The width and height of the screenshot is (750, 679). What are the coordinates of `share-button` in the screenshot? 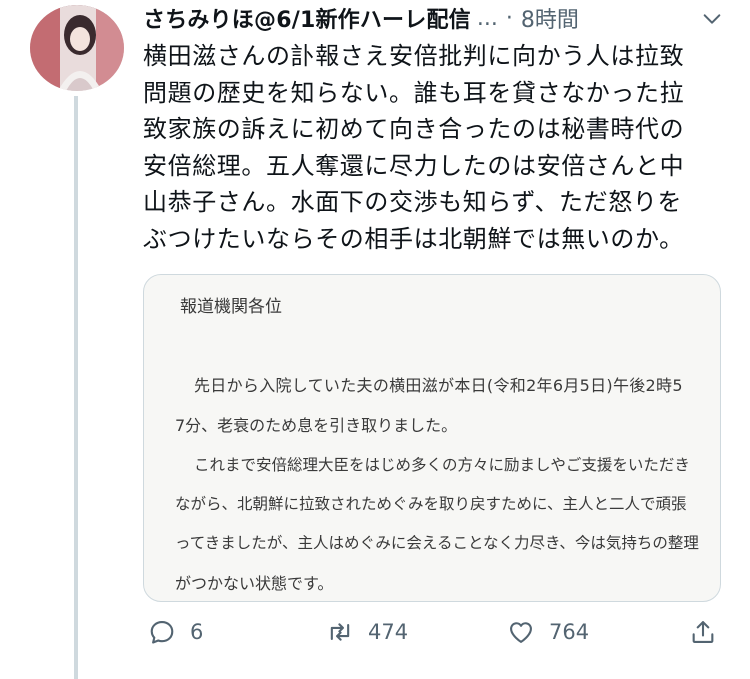 It's located at (703, 632).